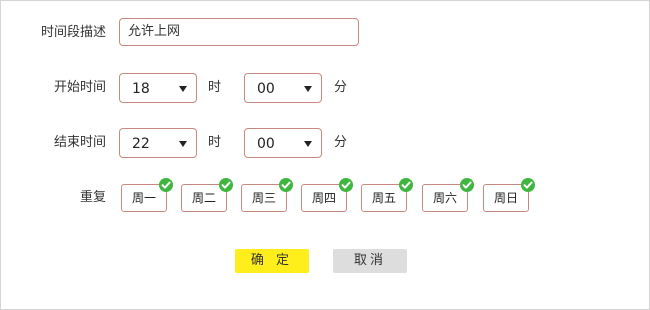  Describe the element at coordinates (266, 144) in the screenshot. I see `end-minute-value: 00` at that location.